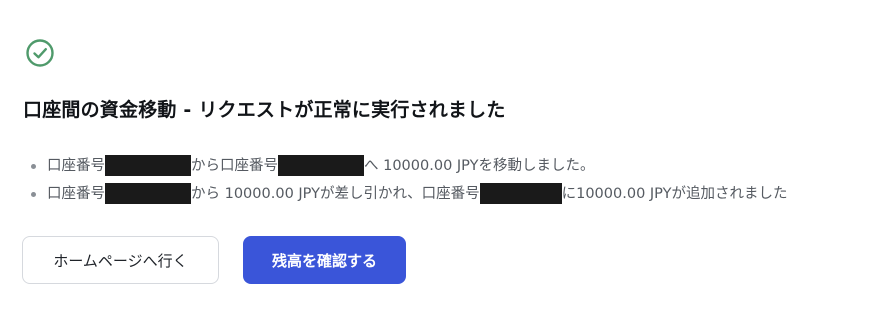  I want to click on list-item: 口座番号 から口座番号 へ 10000.00 JPYを移動しました。, so click(405, 166).